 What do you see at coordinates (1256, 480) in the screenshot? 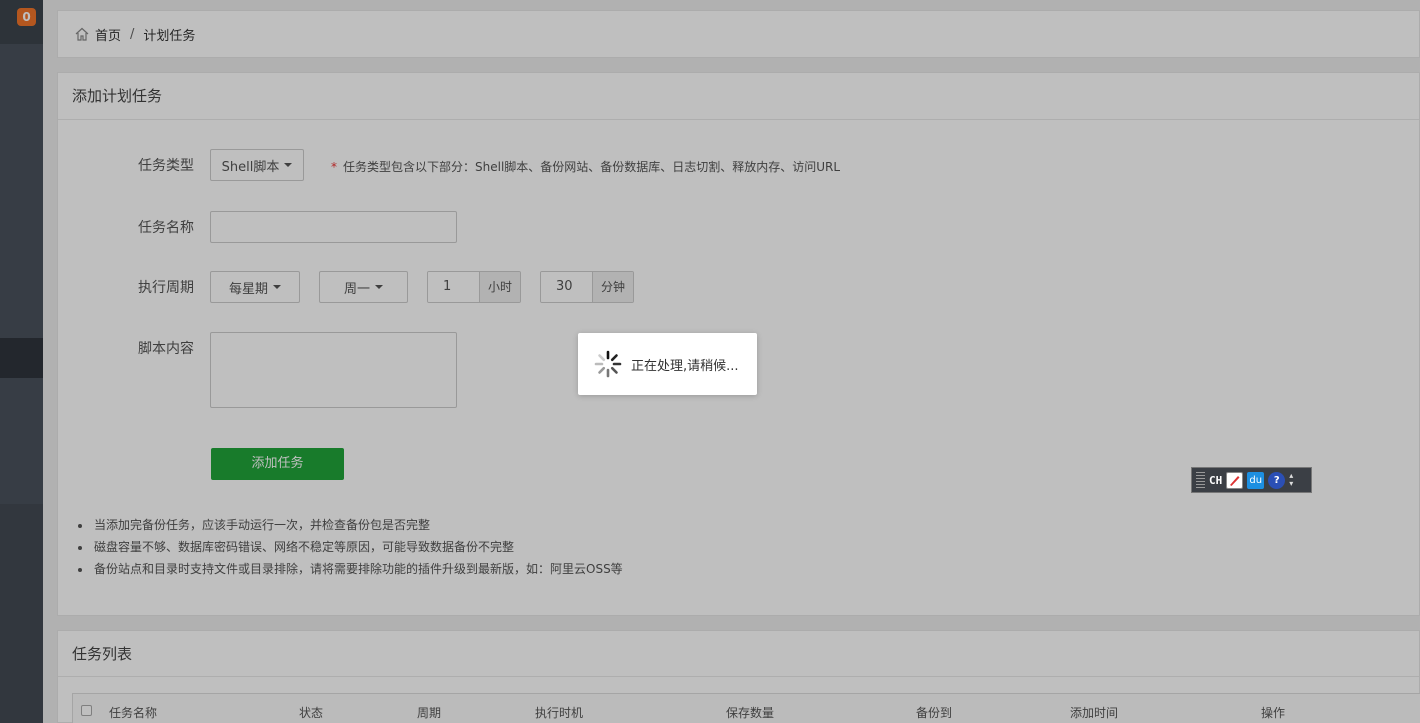
I see `du-icon: du` at bounding box center [1256, 480].